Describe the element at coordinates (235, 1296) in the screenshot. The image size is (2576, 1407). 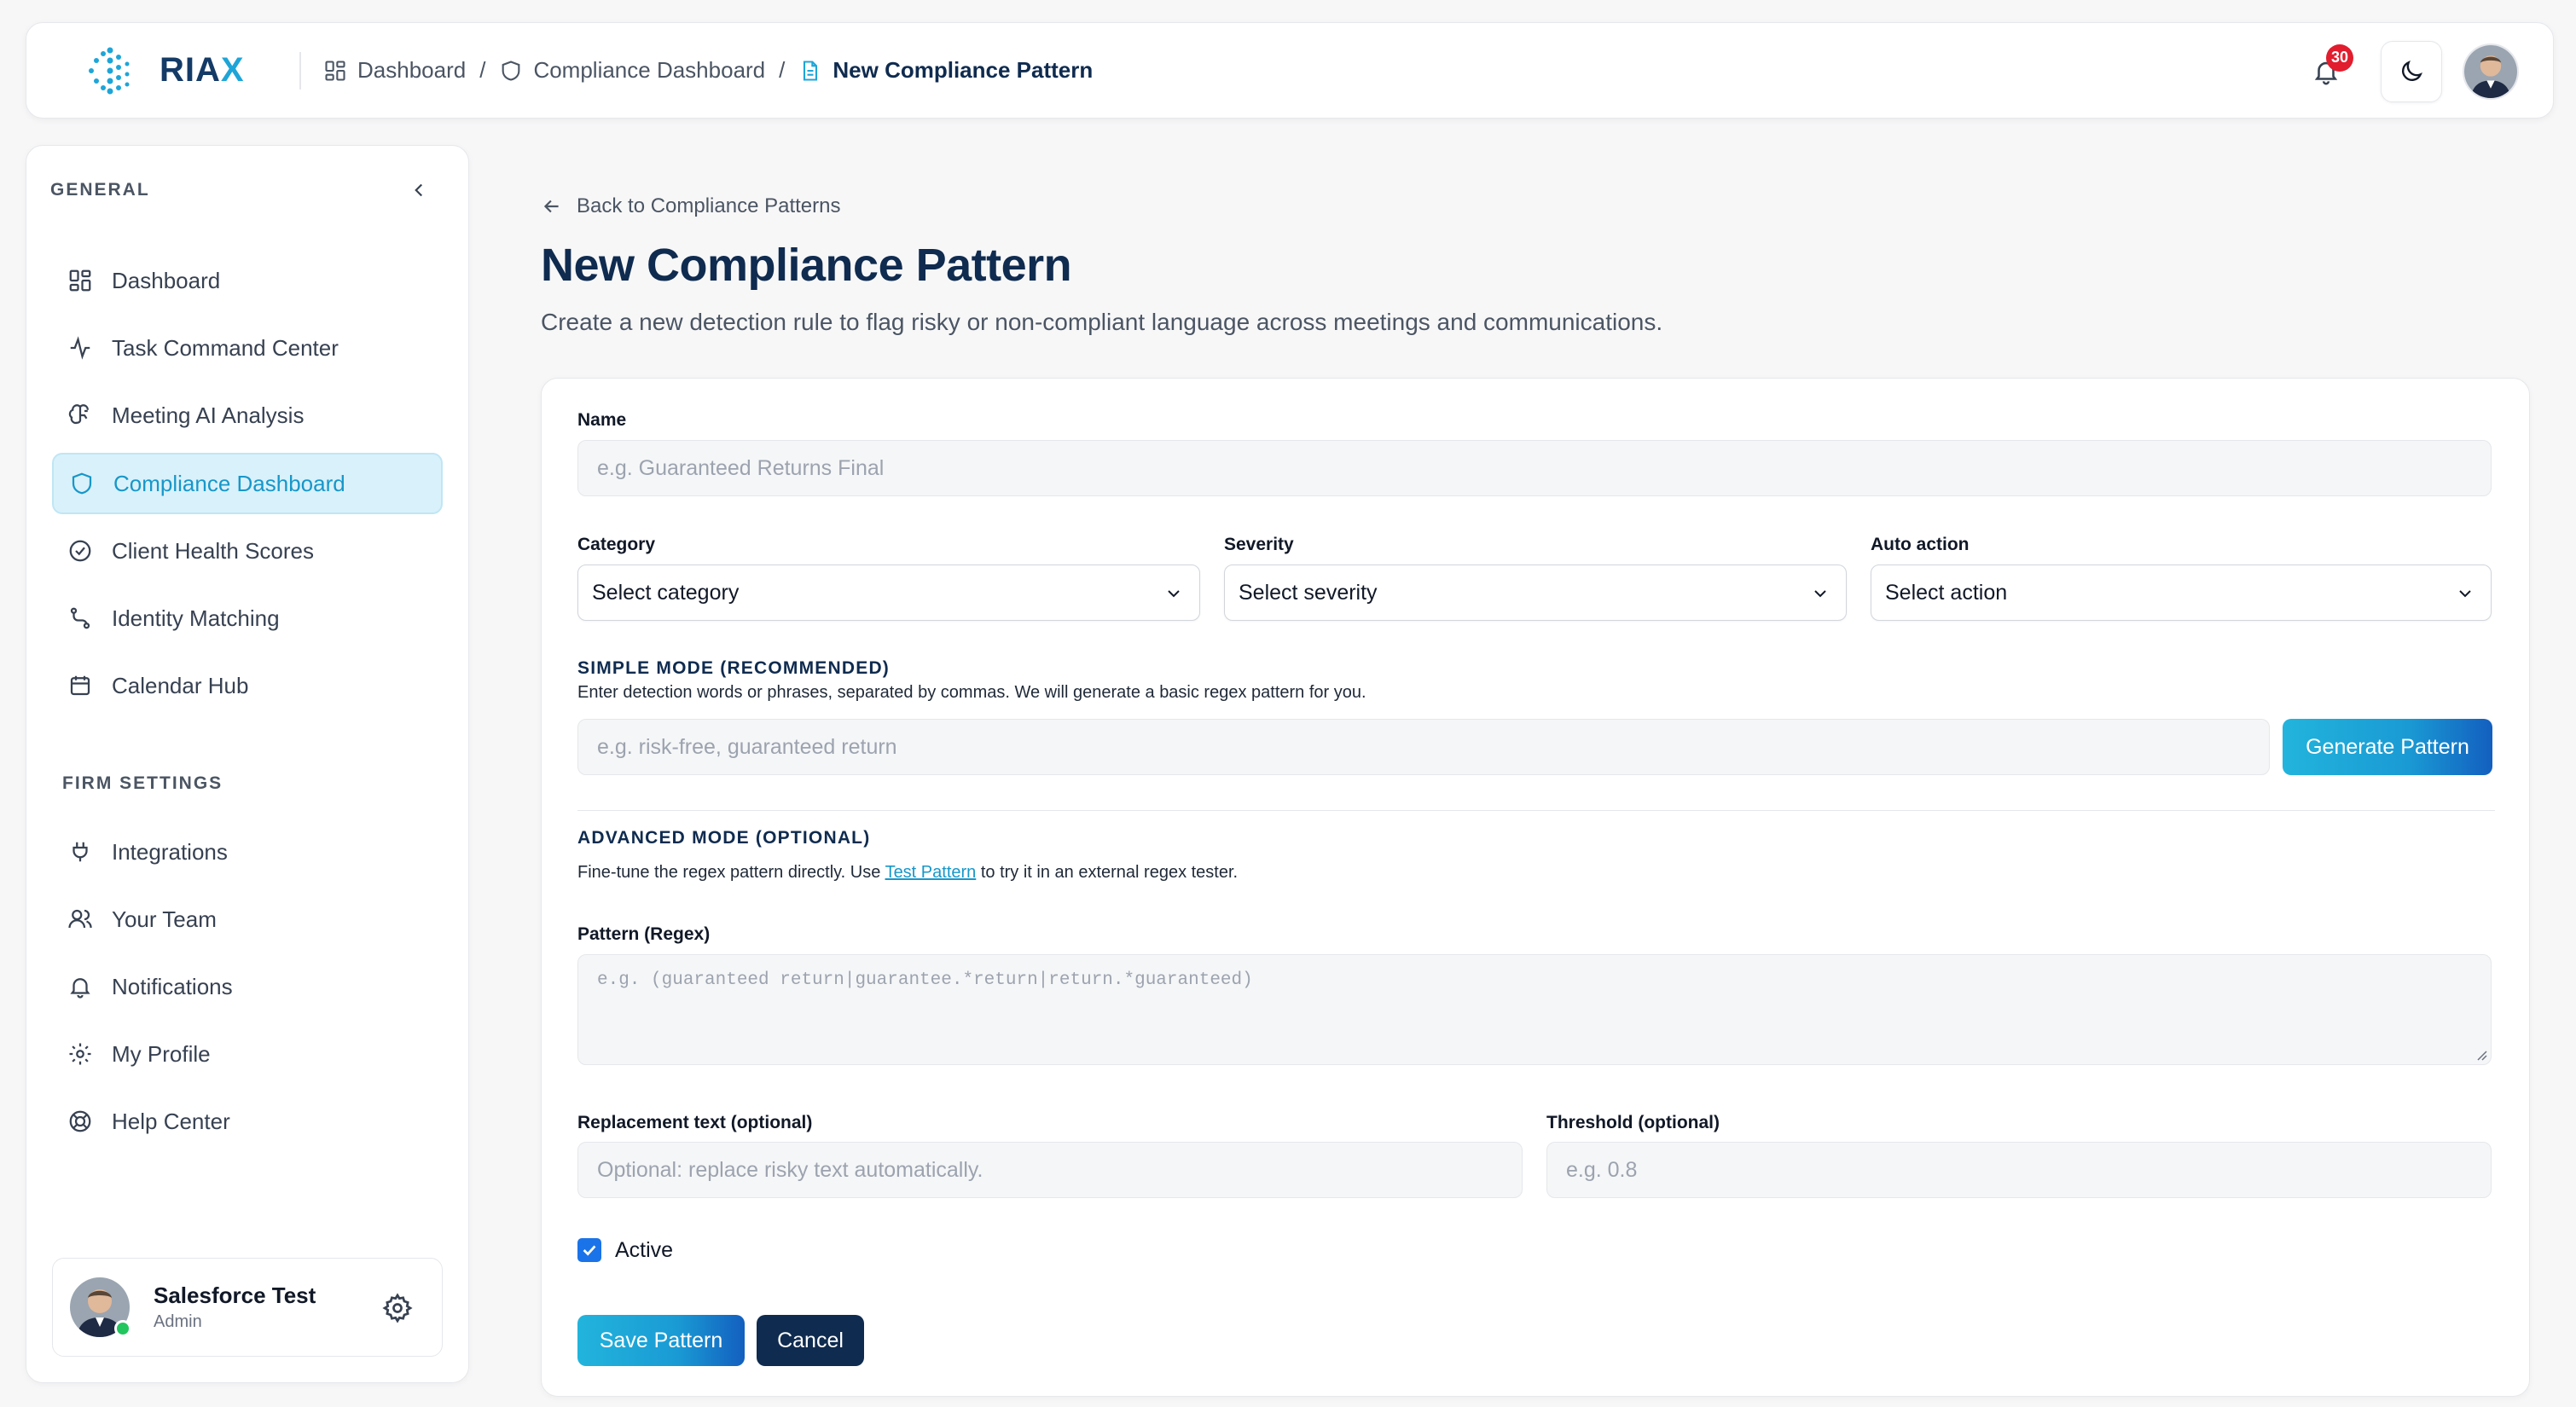
I see `user-name: Salesforce Test` at that location.